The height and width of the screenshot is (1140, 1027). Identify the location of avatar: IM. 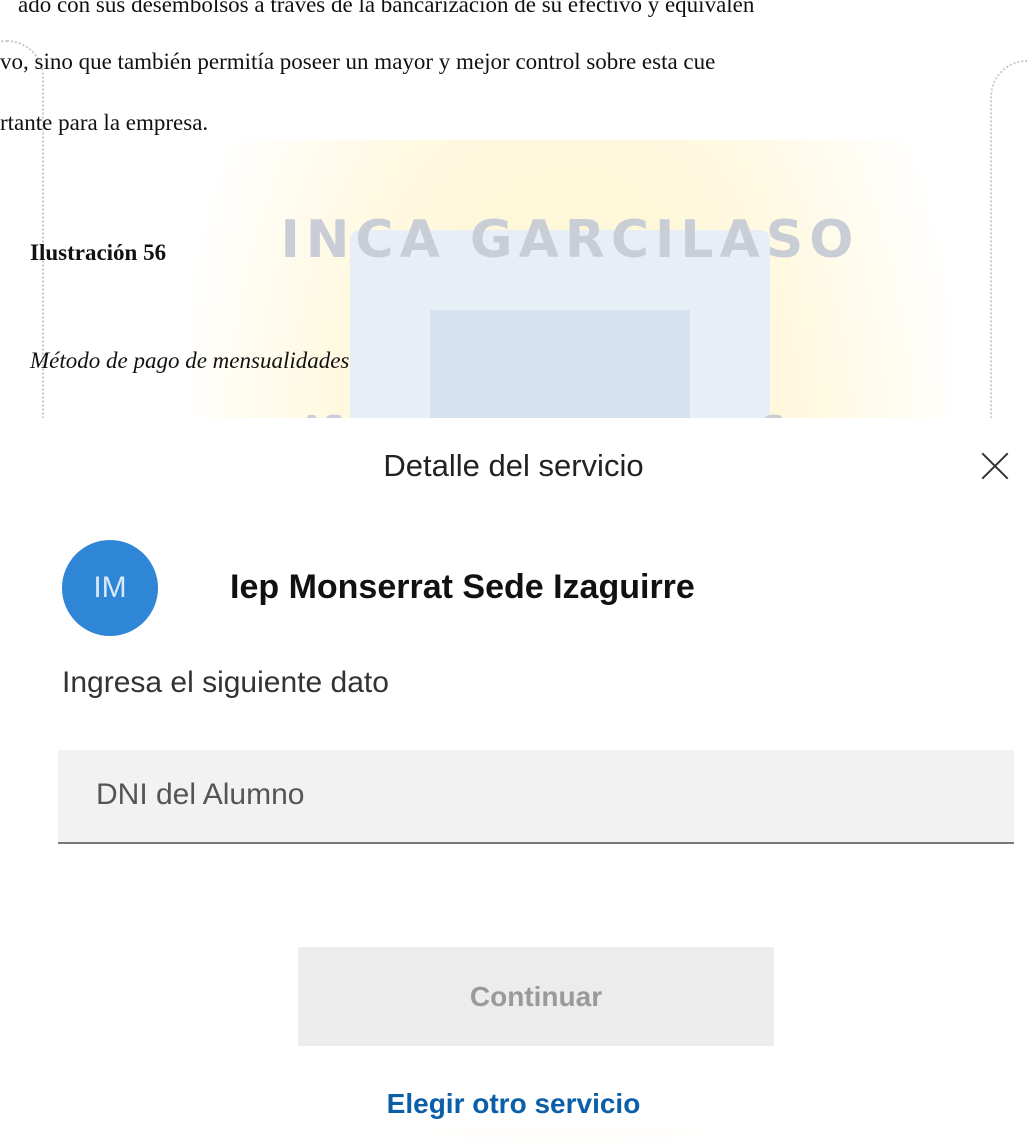
(110, 588).